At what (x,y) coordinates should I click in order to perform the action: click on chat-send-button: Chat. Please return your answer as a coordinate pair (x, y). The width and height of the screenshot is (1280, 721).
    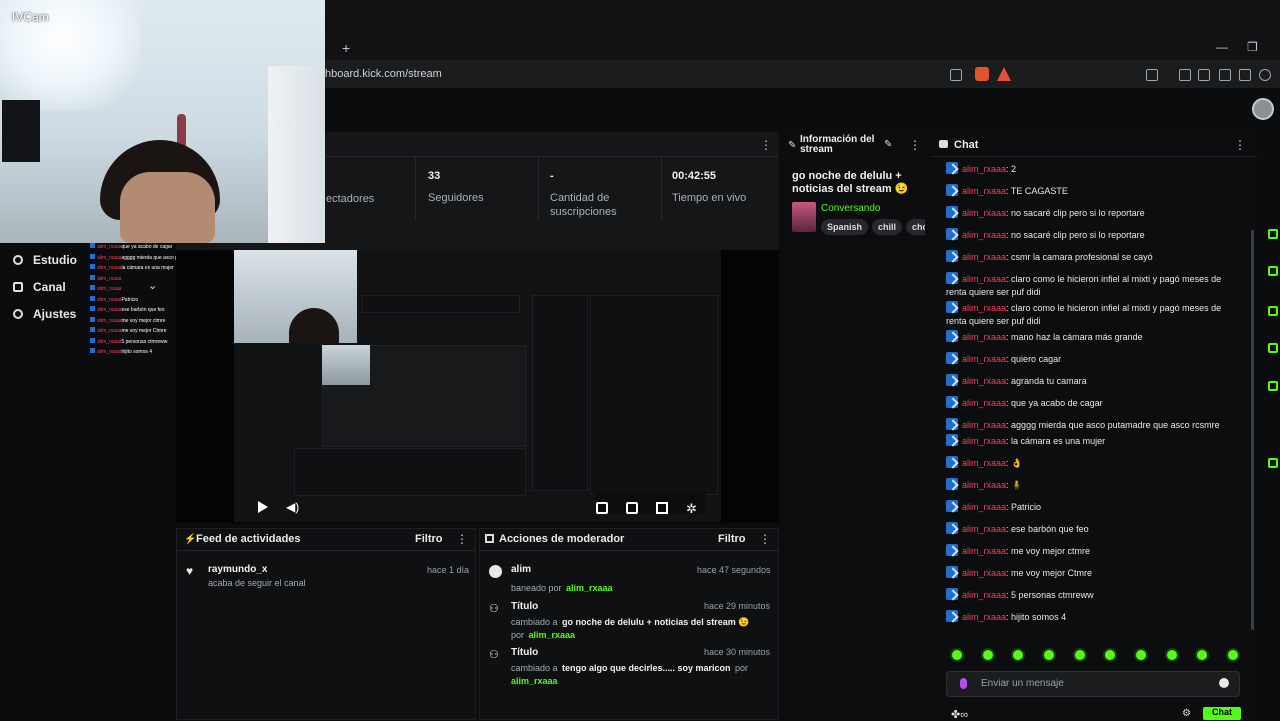
    Looking at the image, I should click on (1222, 713).